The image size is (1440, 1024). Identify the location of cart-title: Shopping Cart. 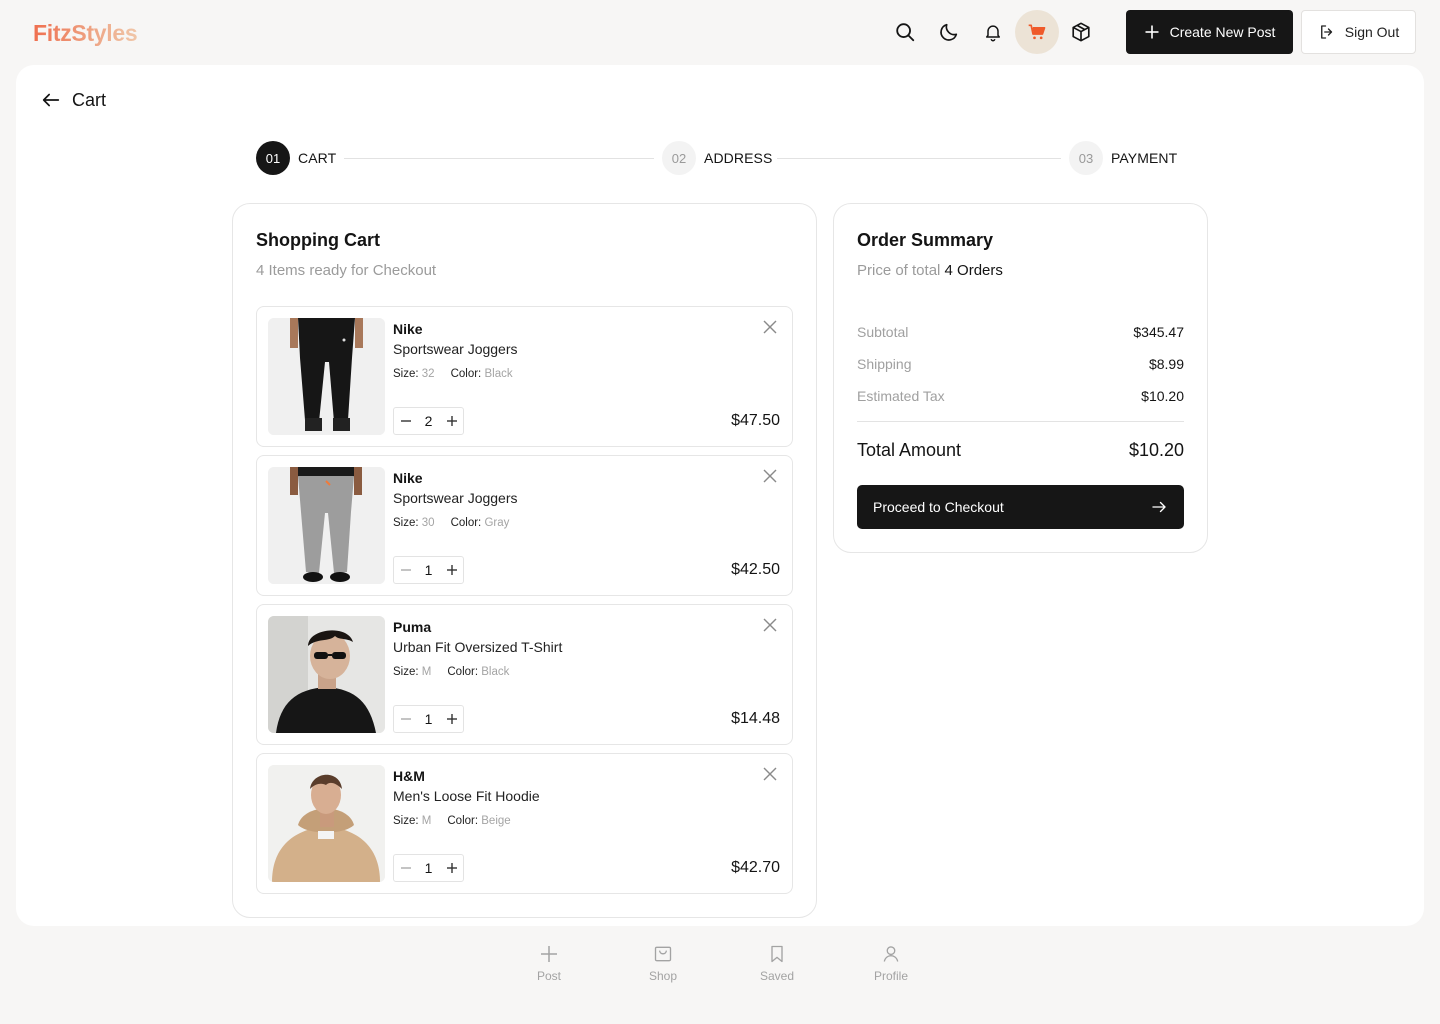
(318, 240).